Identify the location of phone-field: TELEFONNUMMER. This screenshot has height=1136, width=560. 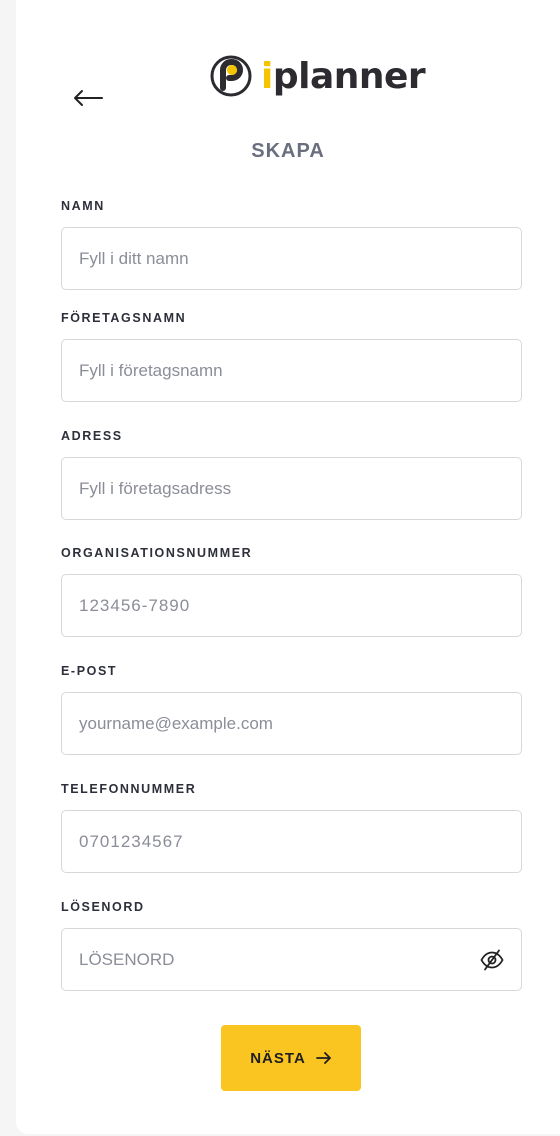
(291, 827).